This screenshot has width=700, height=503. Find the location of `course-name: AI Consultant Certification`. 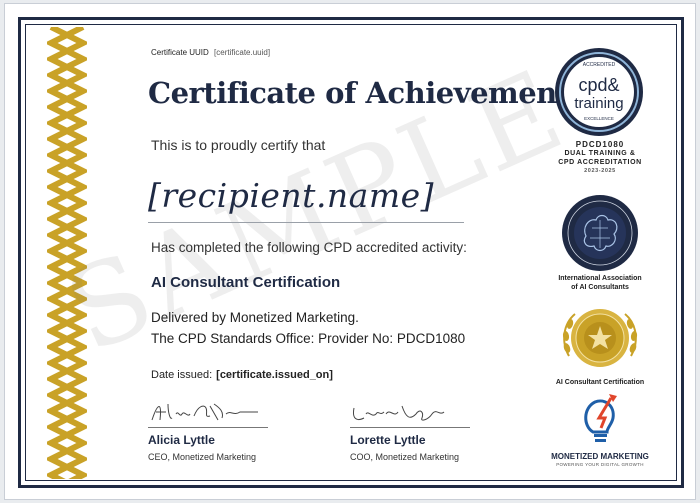

course-name: AI Consultant Certification is located at coordinates (246, 282).